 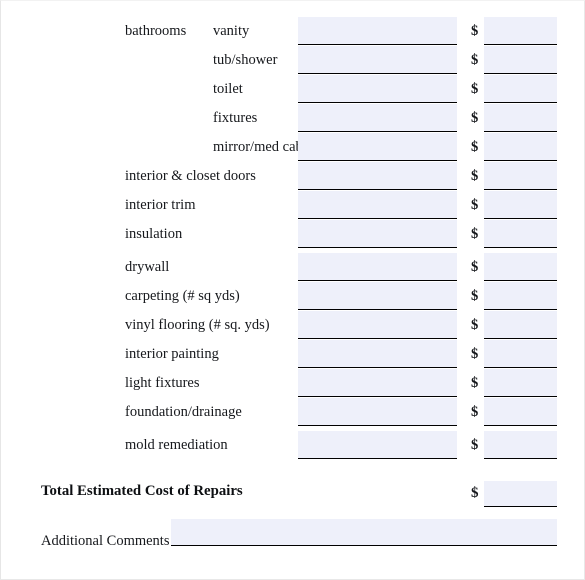 I want to click on additional-comments-input, so click(x=364, y=532).